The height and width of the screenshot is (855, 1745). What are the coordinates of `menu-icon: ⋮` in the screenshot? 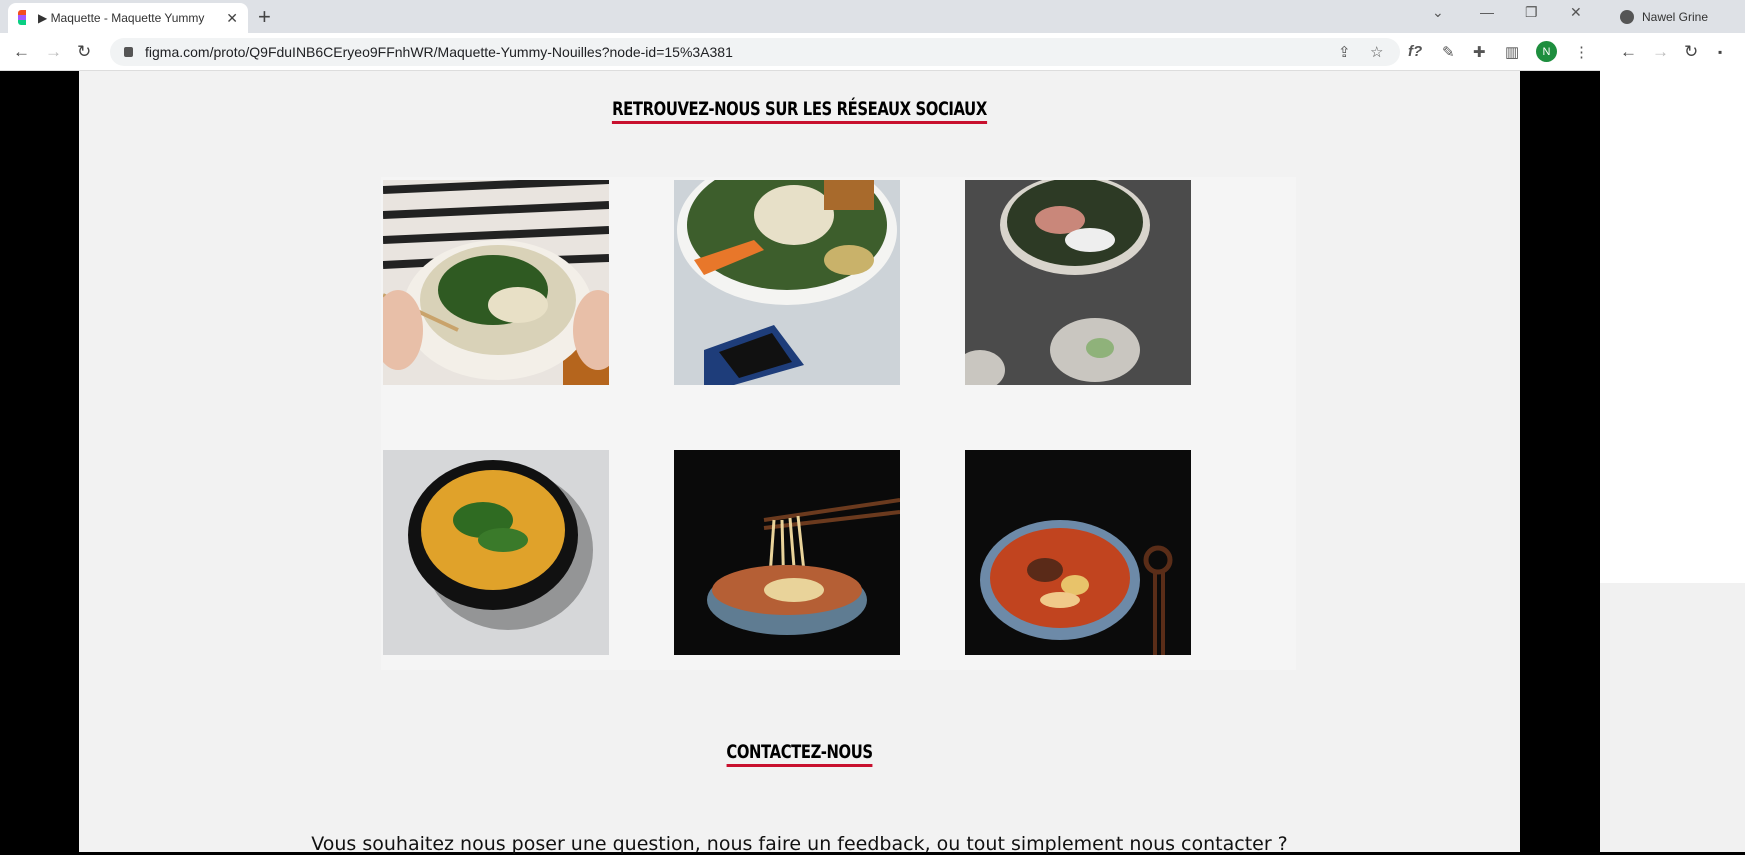 It's located at (1581, 52).